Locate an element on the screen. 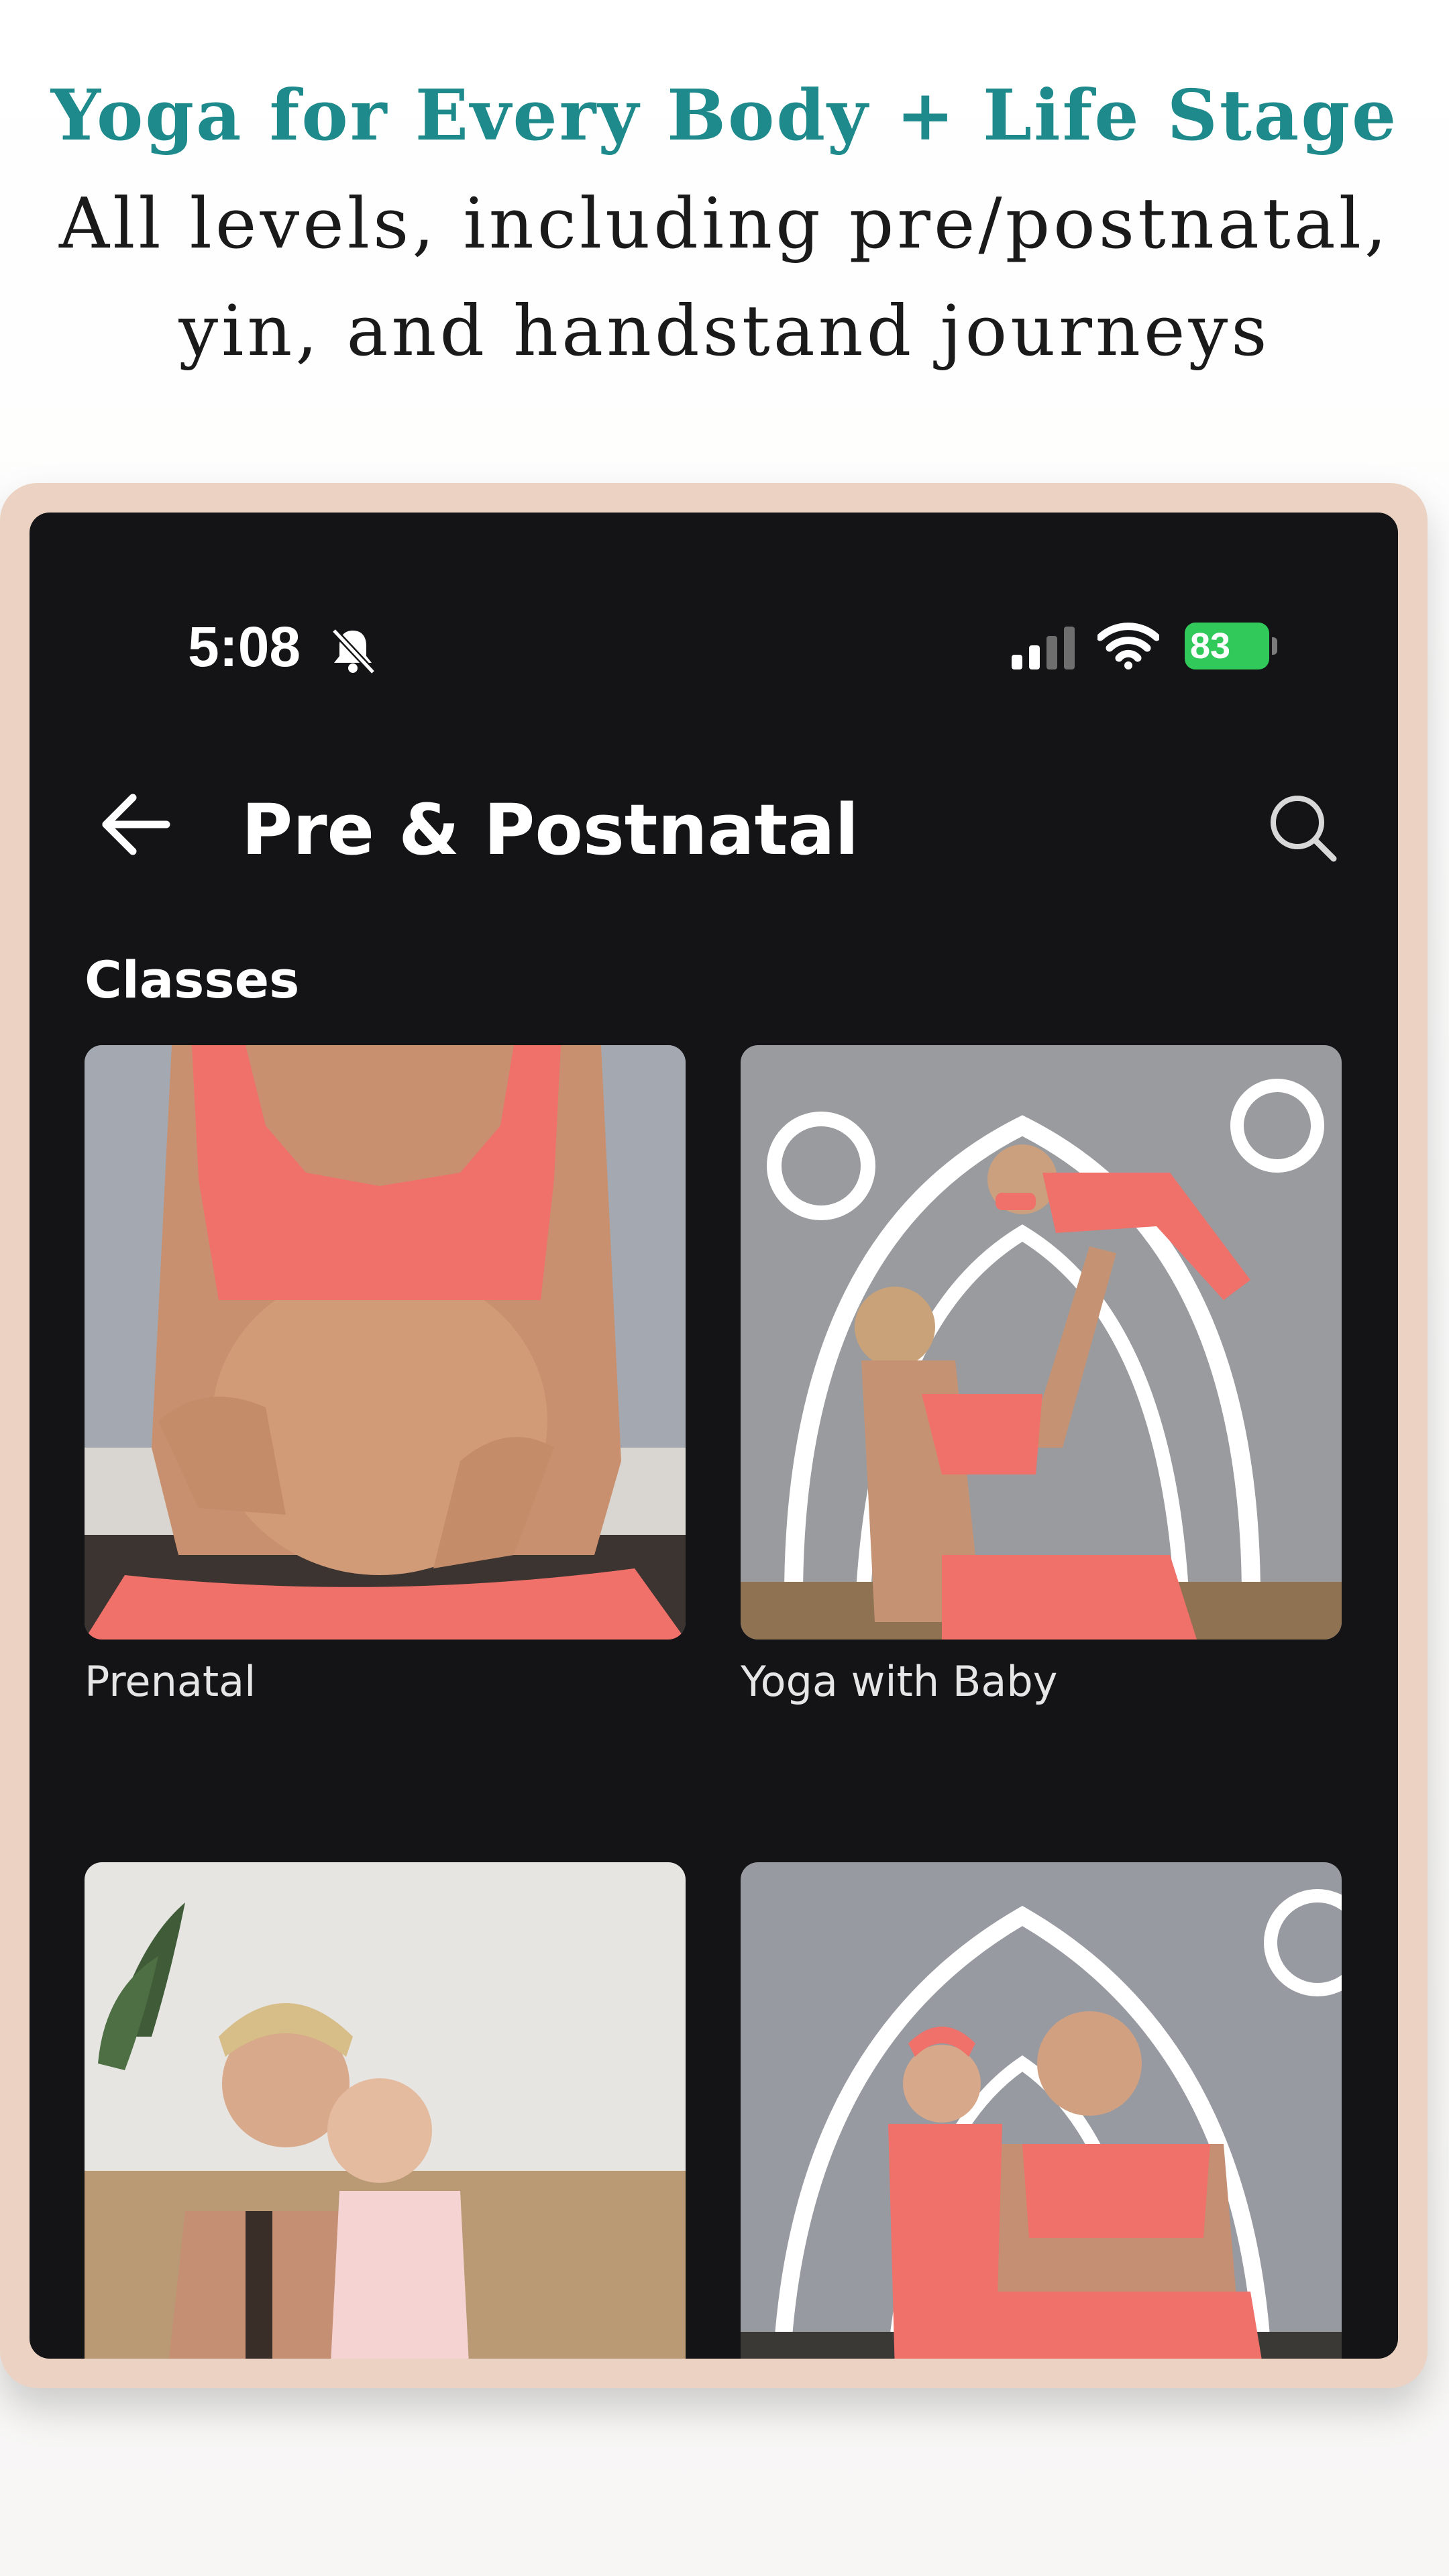  battery-icon: 83 is located at coordinates (1227, 646).